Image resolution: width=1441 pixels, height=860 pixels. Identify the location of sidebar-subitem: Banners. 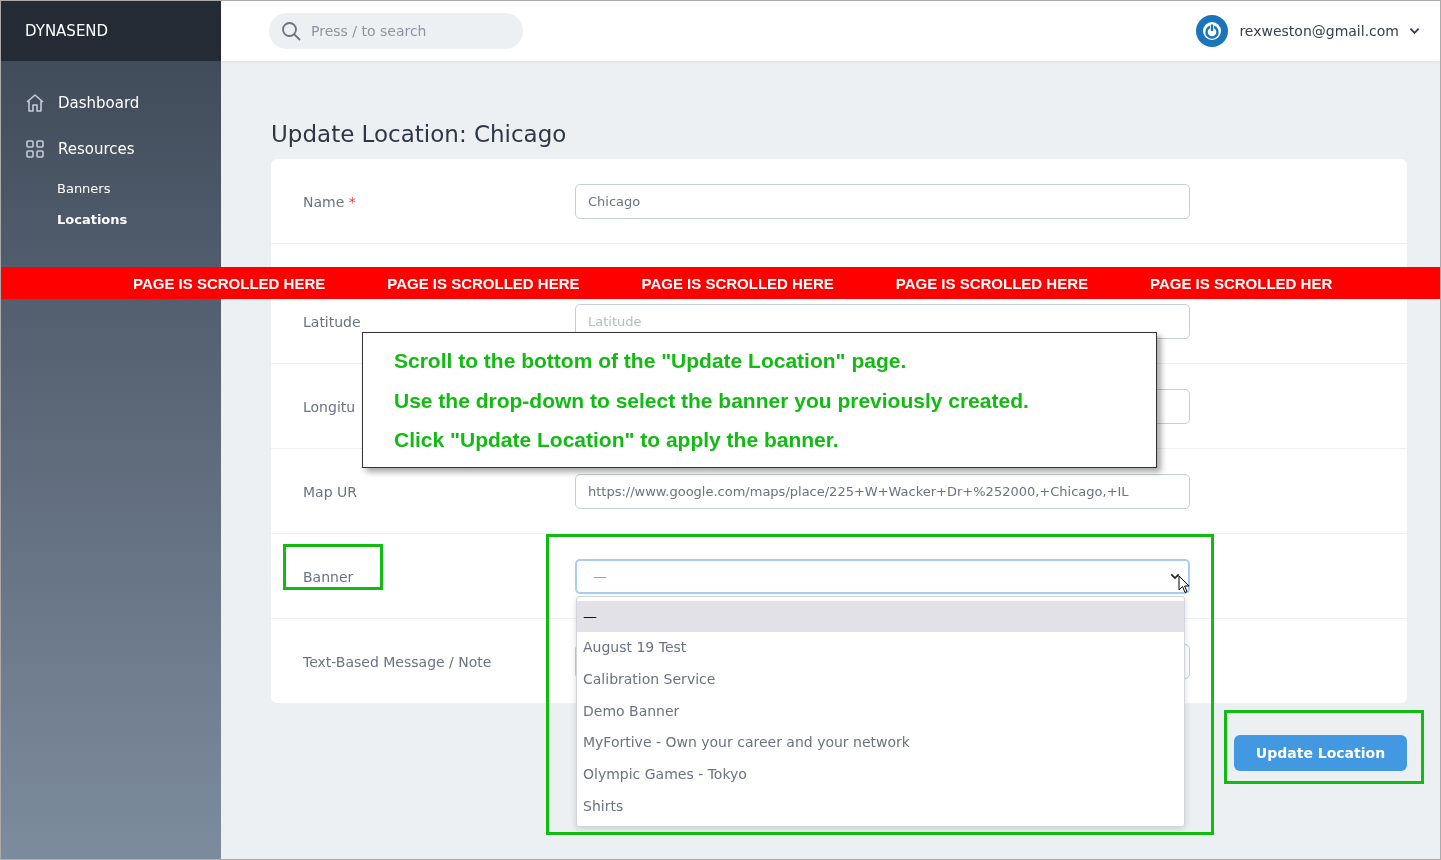
(111, 188).